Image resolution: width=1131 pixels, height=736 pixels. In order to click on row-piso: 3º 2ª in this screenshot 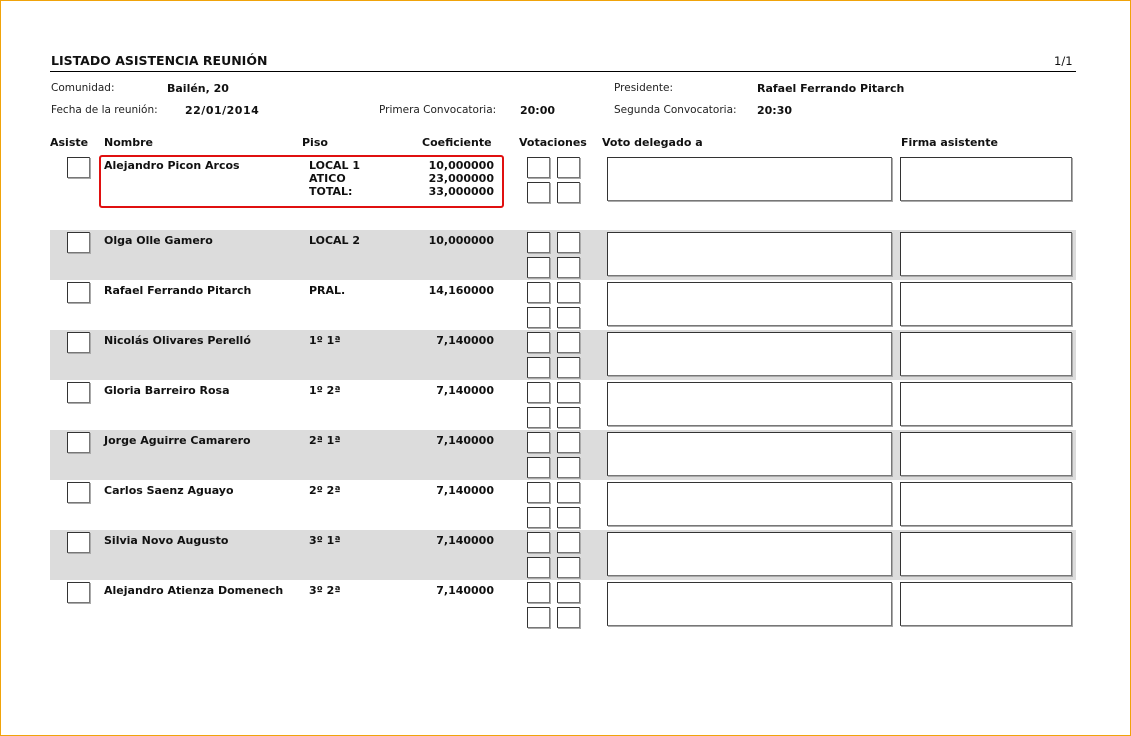, I will do `click(325, 590)`.